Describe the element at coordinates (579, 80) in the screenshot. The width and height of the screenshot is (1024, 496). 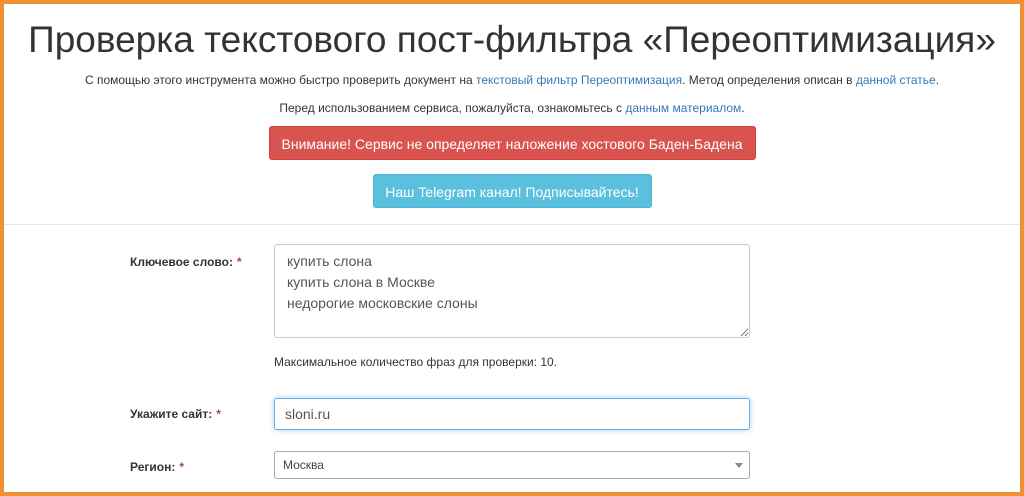
I see `filter-link: текстовый фильтр Переоптимизация` at that location.